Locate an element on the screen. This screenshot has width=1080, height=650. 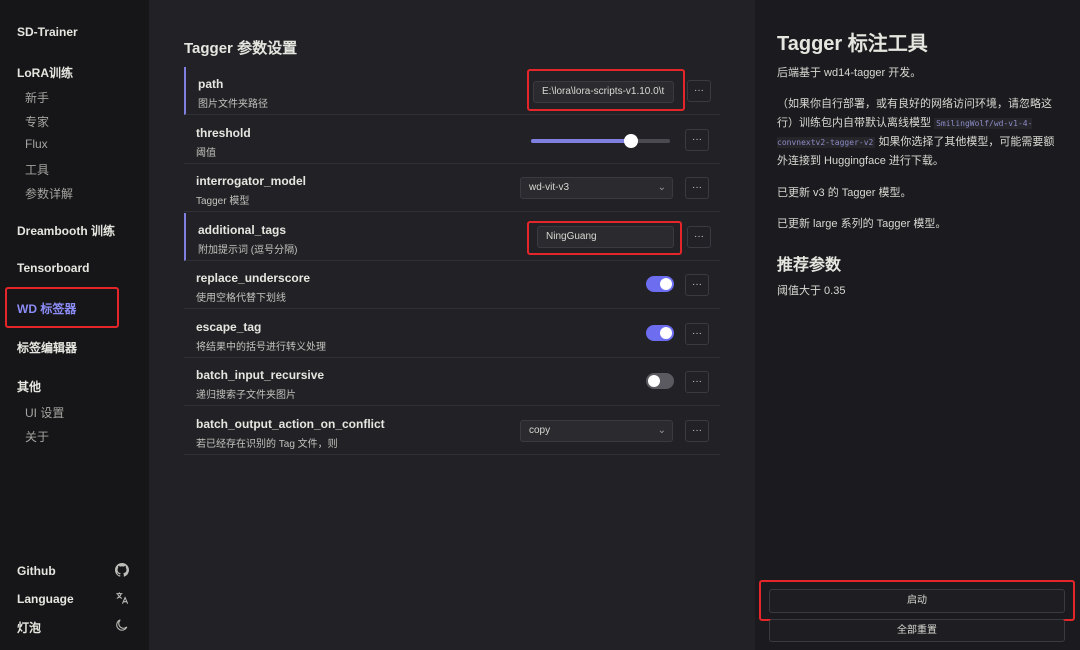
param-name: batch_output_action_on_conflict is located at coordinates (290, 424).